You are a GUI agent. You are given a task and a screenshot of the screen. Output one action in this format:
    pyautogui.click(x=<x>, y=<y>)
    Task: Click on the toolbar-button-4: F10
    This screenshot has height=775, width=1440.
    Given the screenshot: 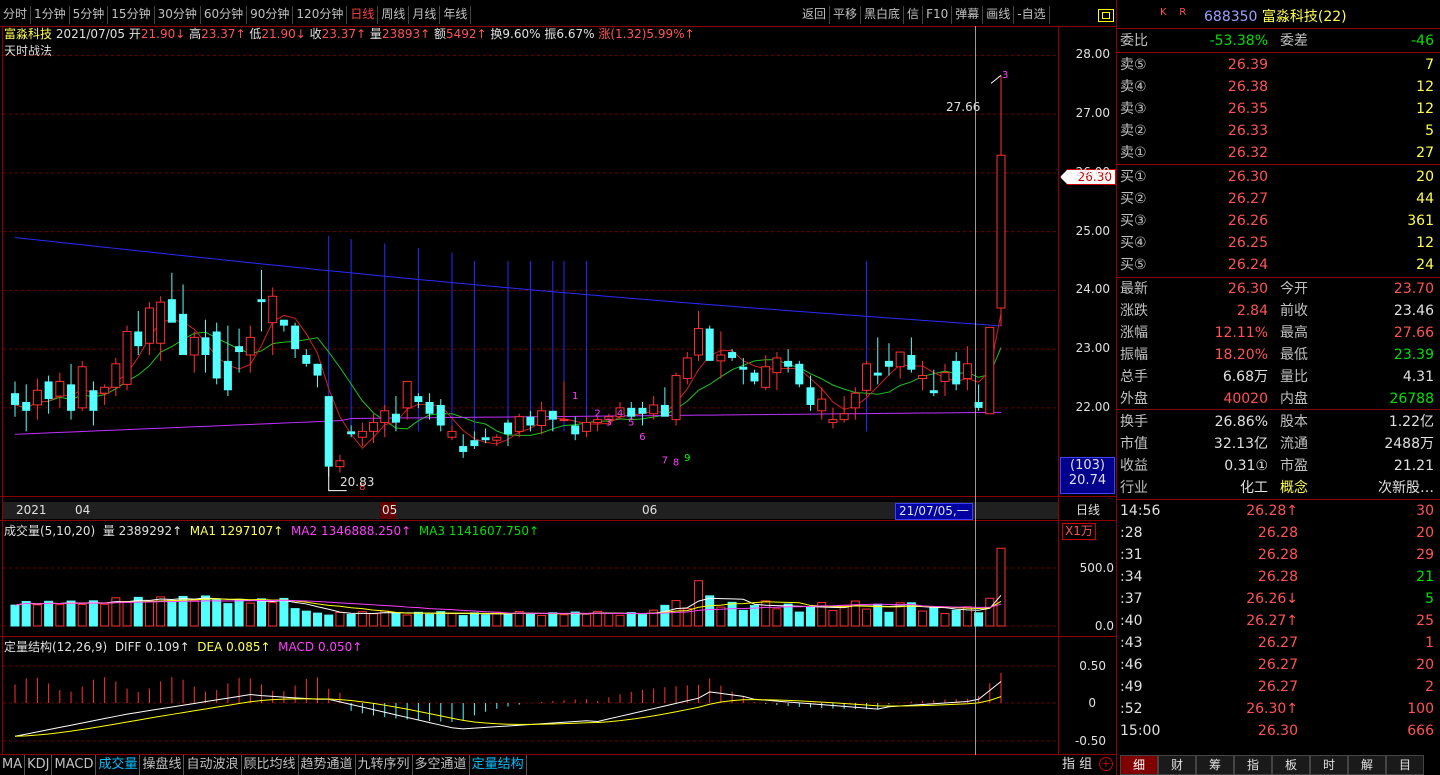 What is the action you would take?
    pyautogui.click(x=938, y=15)
    